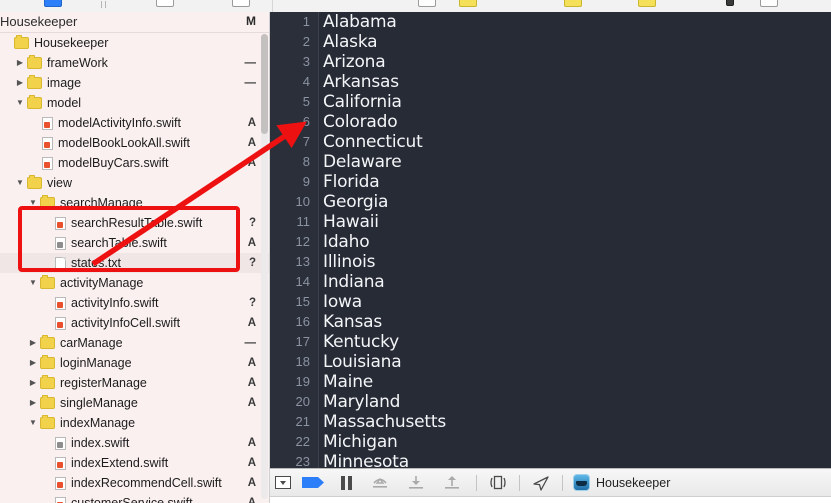 Image resolution: width=831 pixels, height=503 pixels. Describe the element at coordinates (96, 263) in the screenshot. I see `navigator-item-label: states.txt` at that location.